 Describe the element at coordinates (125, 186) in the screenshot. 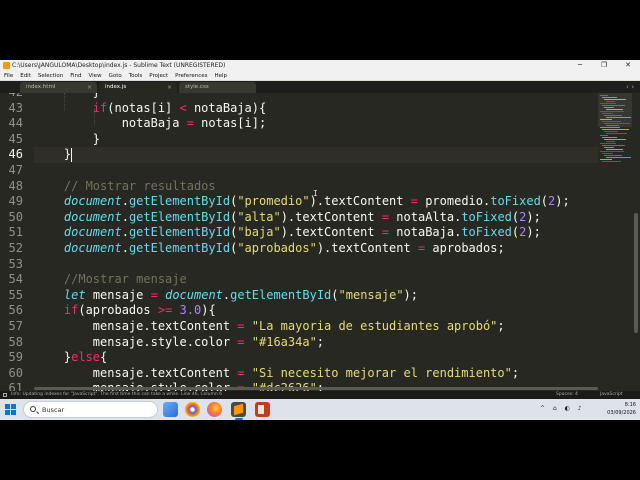

I see `code-line: // Mostrar resultados` at that location.